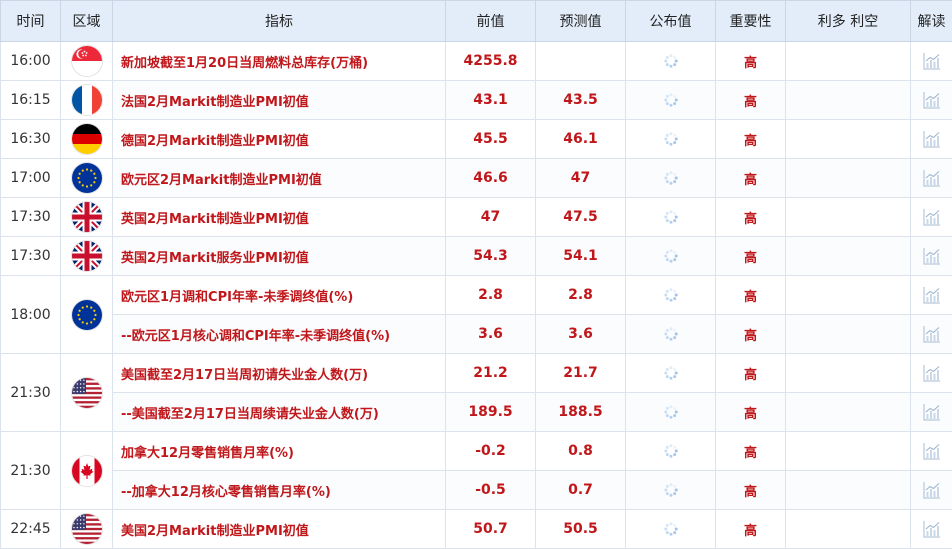 Image resolution: width=952 pixels, height=549 pixels. What do you see at coordinates (279, 178) in the screenshot?
I see `row-indicator: 欧元区2月Markit制造业PMI初值` at bounding box center [279, 178].